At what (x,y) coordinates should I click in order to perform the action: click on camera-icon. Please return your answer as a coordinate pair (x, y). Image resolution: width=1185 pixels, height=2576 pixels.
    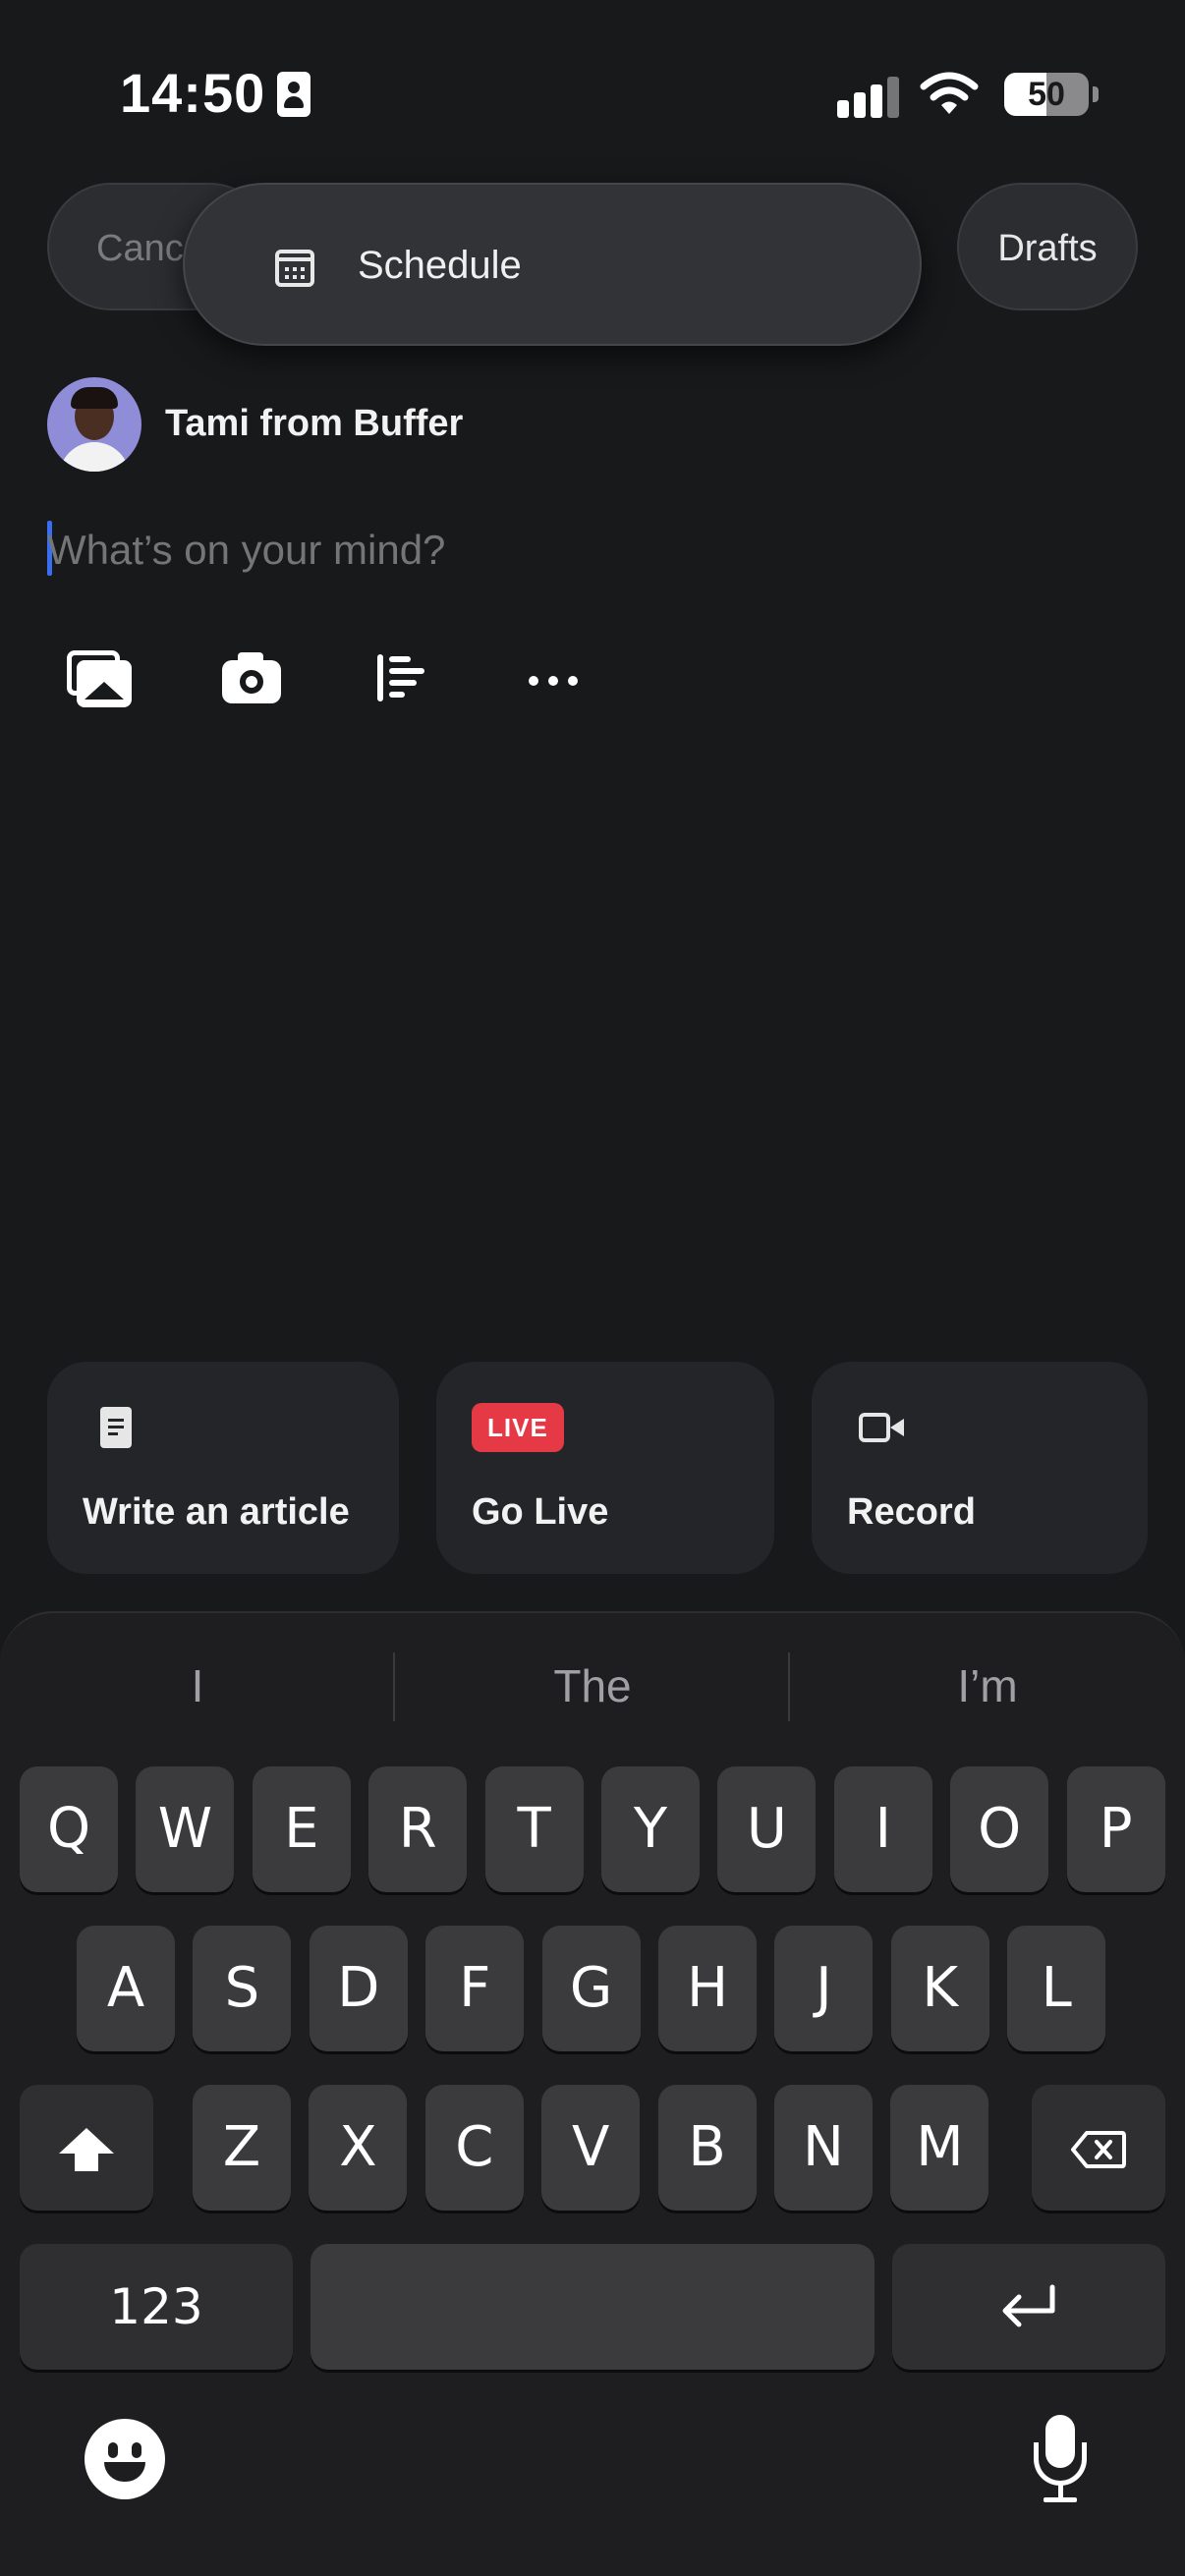
    Looking at the image, I should click on (248, 678).